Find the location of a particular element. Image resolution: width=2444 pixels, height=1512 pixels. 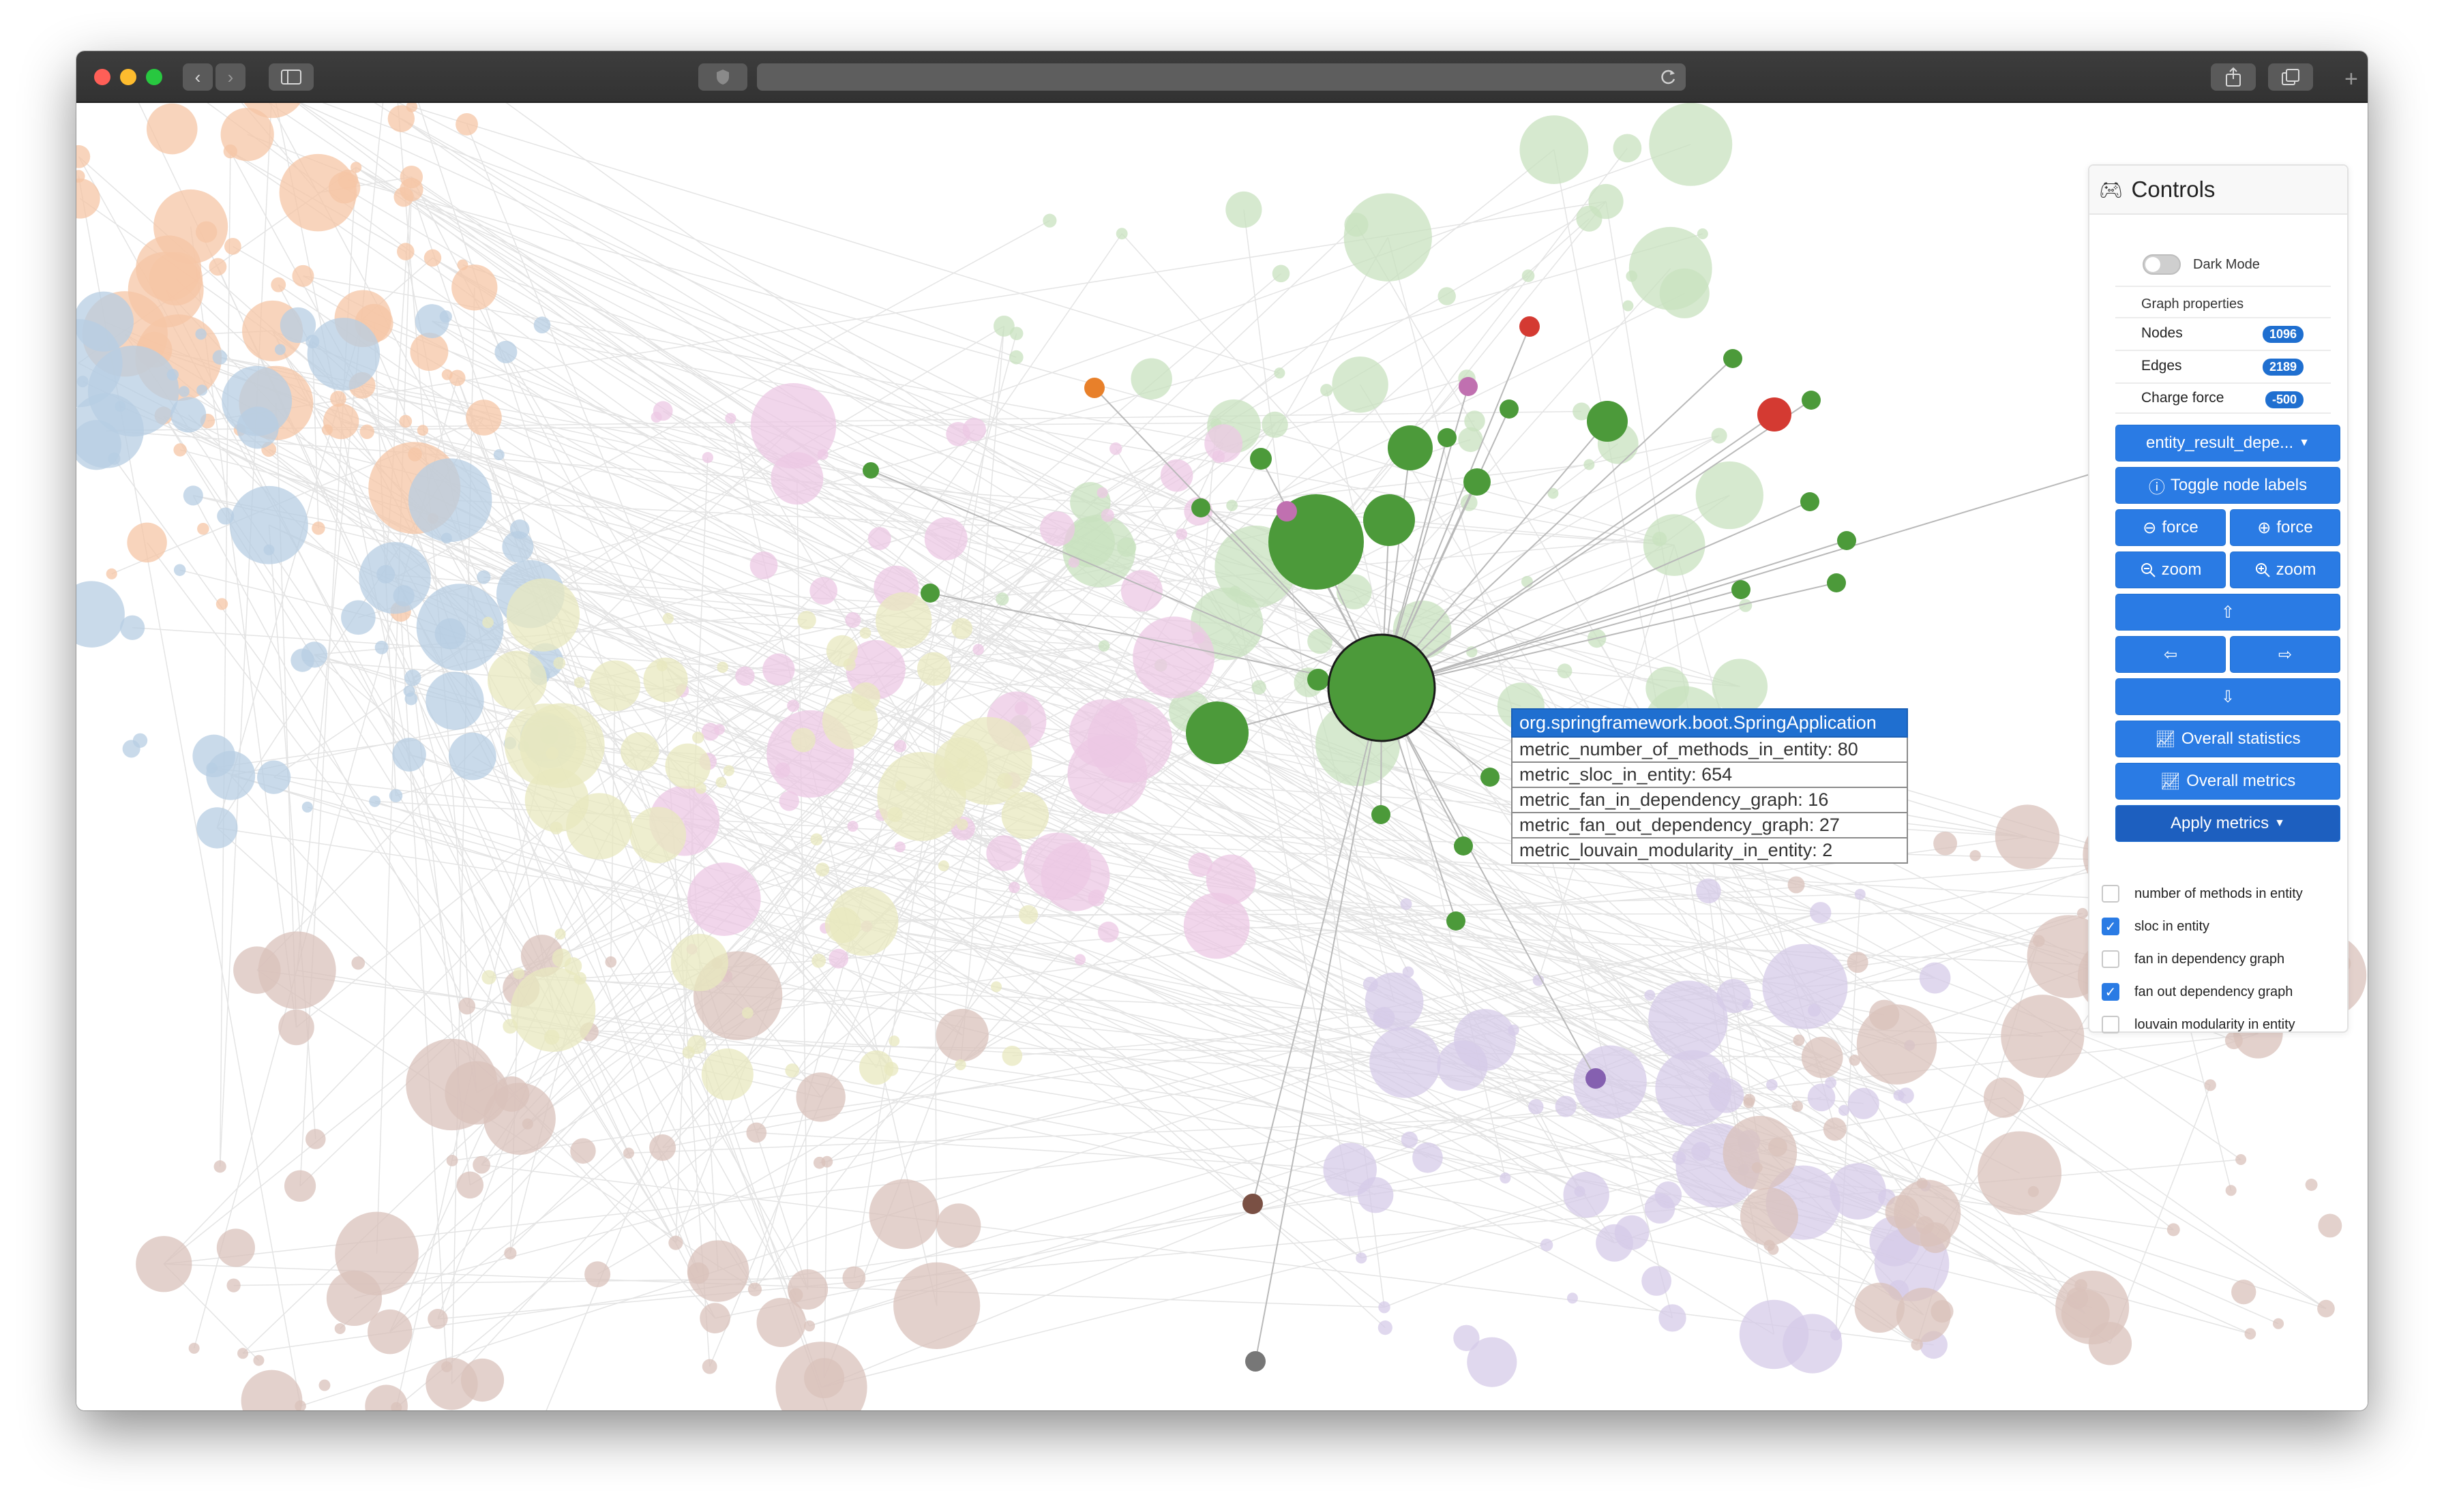

force-decrease-button: ⊖ force is located at coordinates (2170, 527).